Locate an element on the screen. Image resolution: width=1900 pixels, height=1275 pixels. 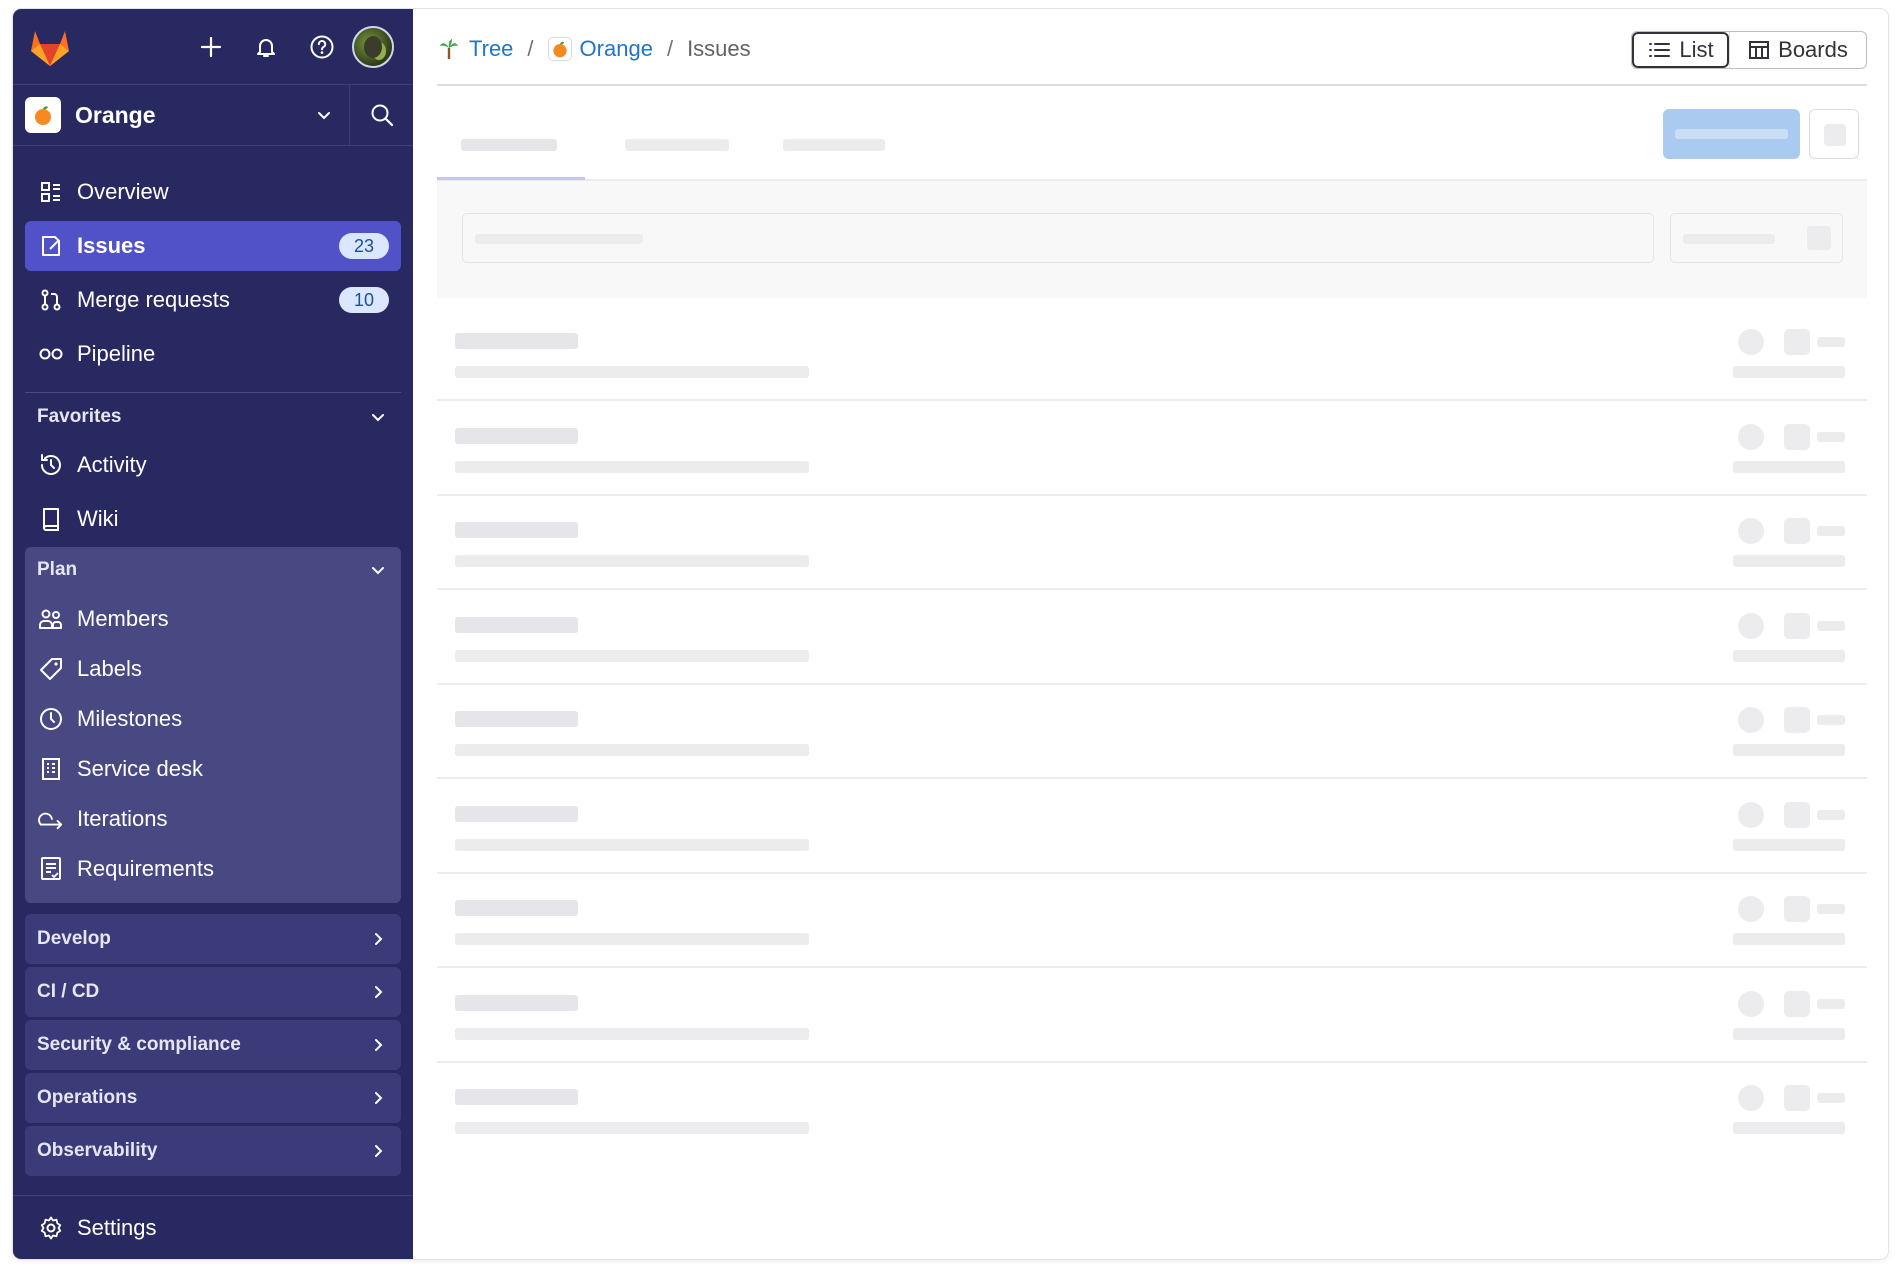
develop-section-toggle: Develop is located at coordinates (213, 939).